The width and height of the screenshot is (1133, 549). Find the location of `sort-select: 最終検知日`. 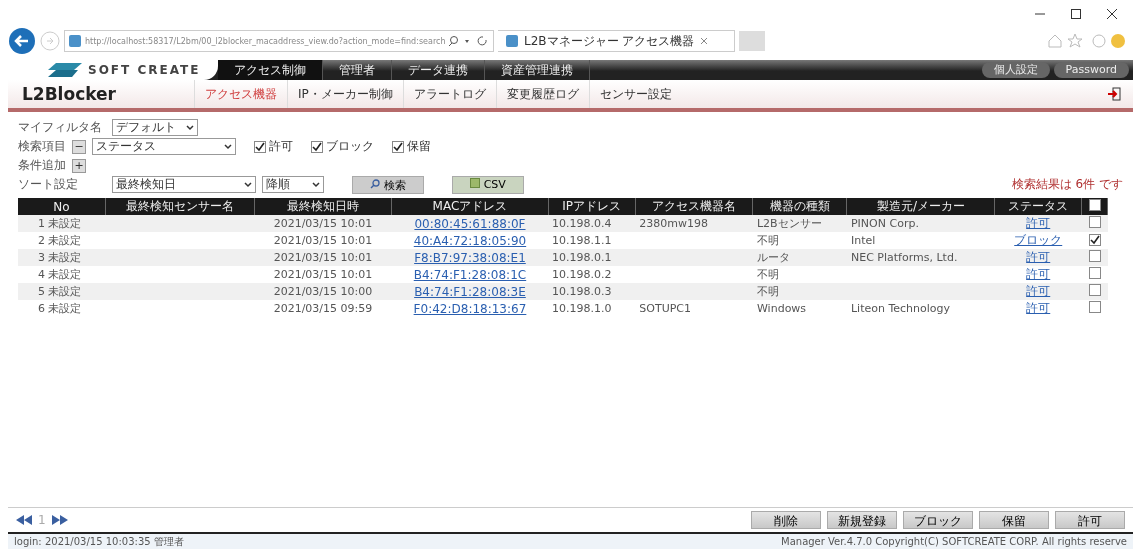

sort-select: 最終検知日 is located at coordinates (184, 184).